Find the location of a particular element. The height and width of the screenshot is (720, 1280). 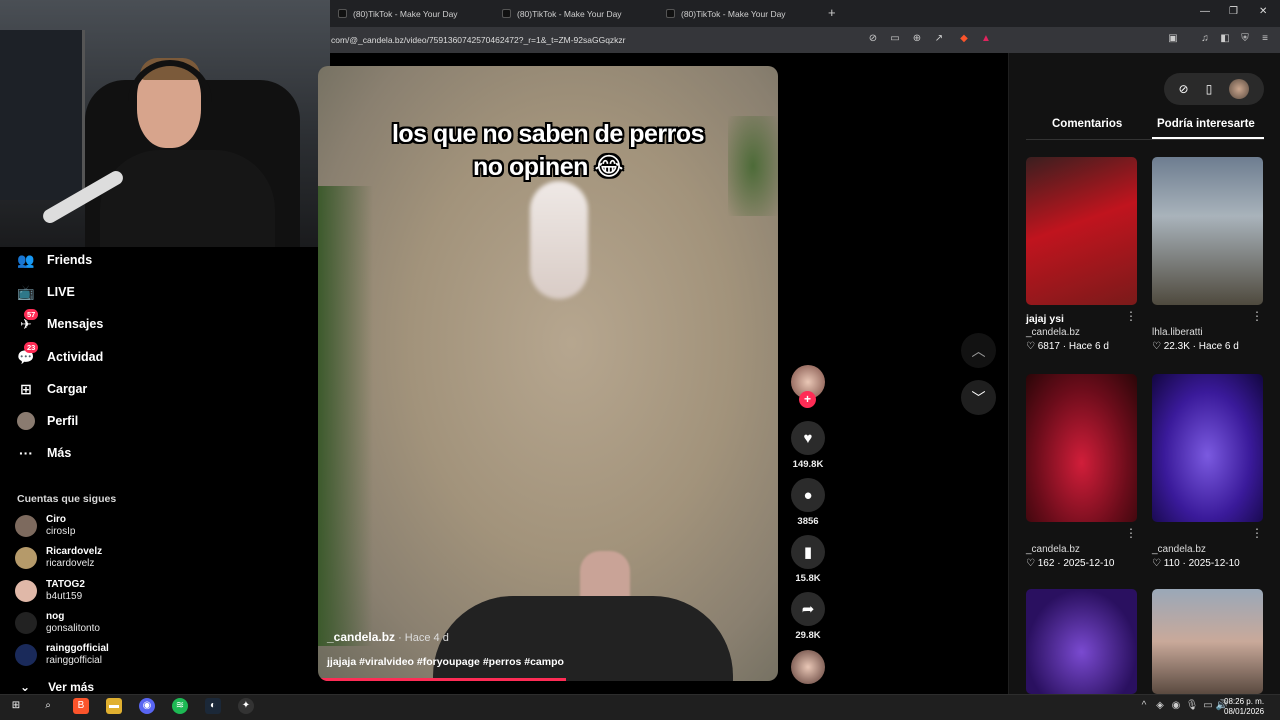

sidebar-item-upload: ⊞ Cargar is located at coordinates (52, 389).